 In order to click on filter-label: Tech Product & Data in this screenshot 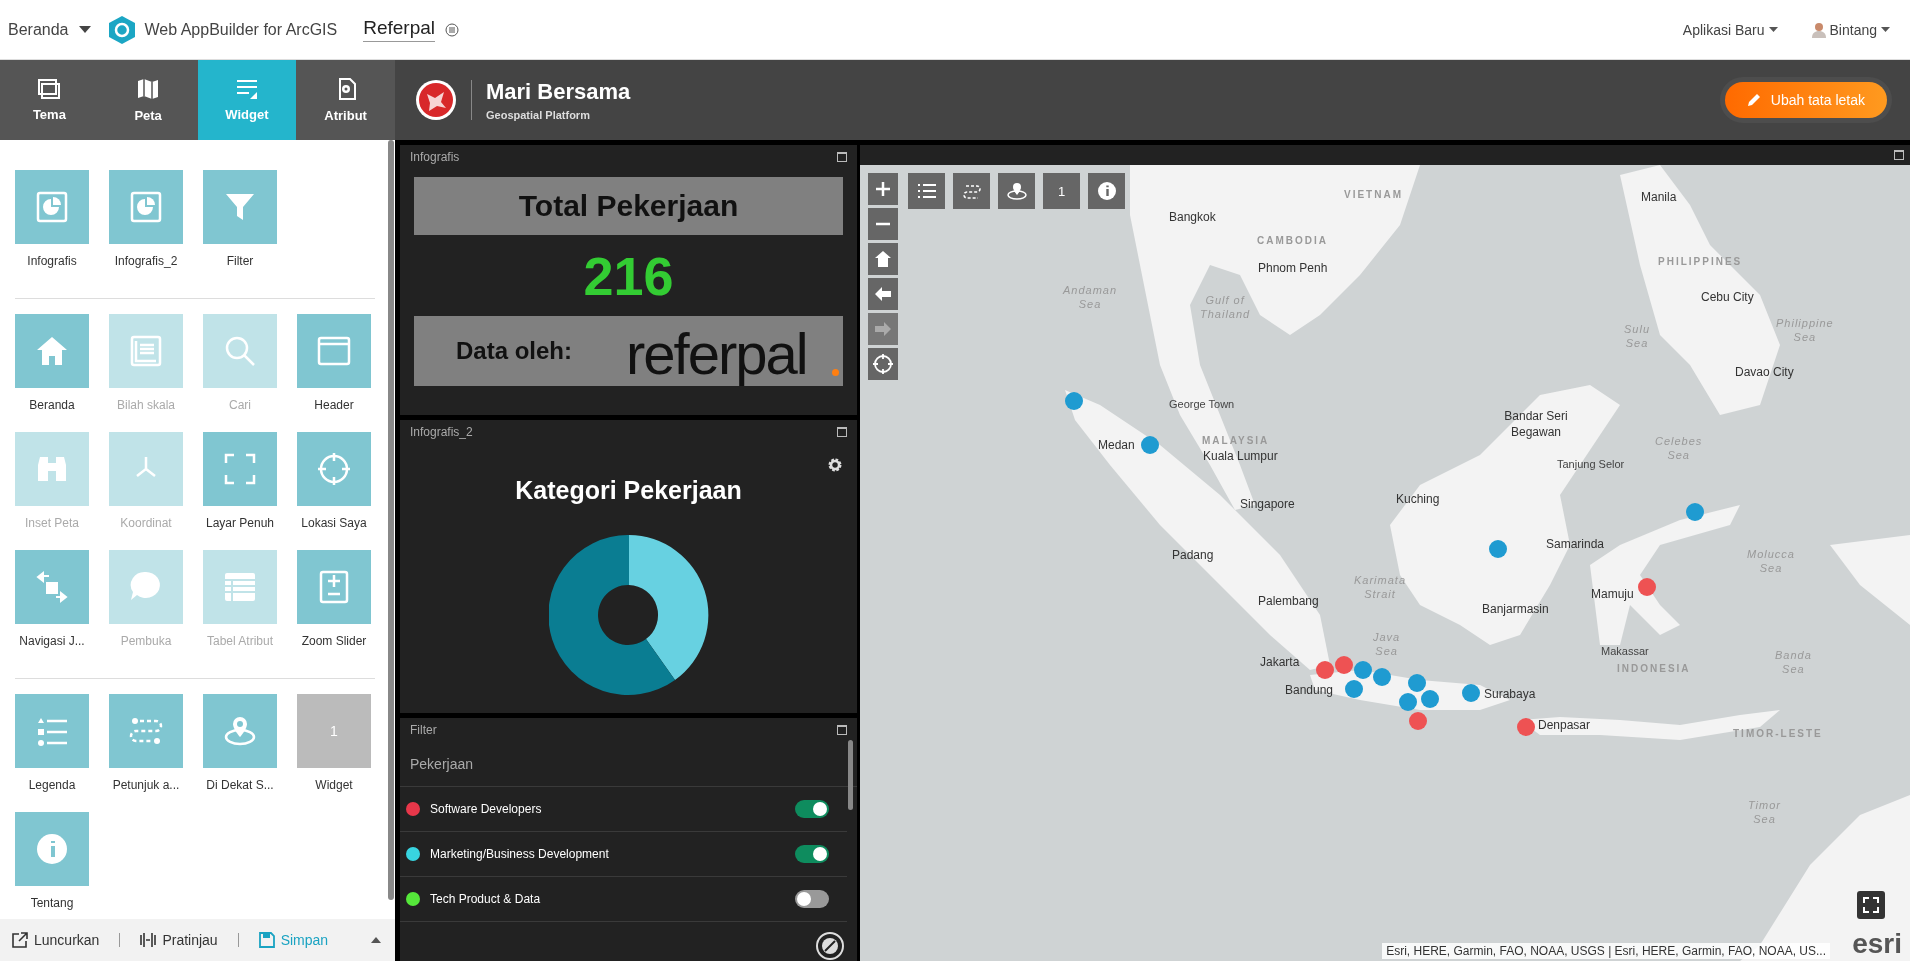, I will do `click(486, 899)`.